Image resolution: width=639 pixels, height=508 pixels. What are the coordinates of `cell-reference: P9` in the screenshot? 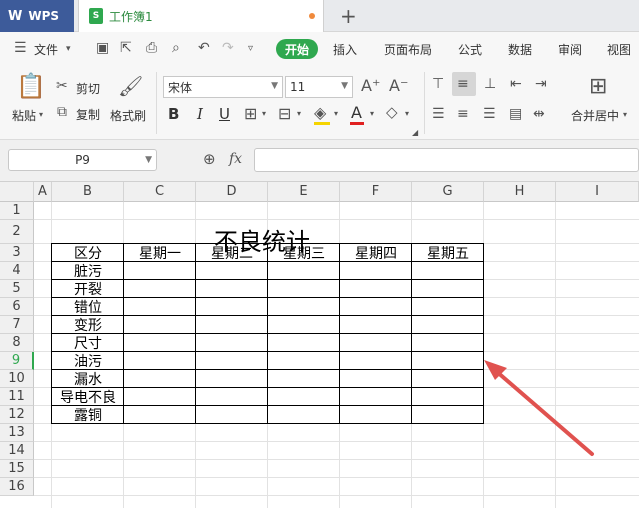 It's located at (82, 160).